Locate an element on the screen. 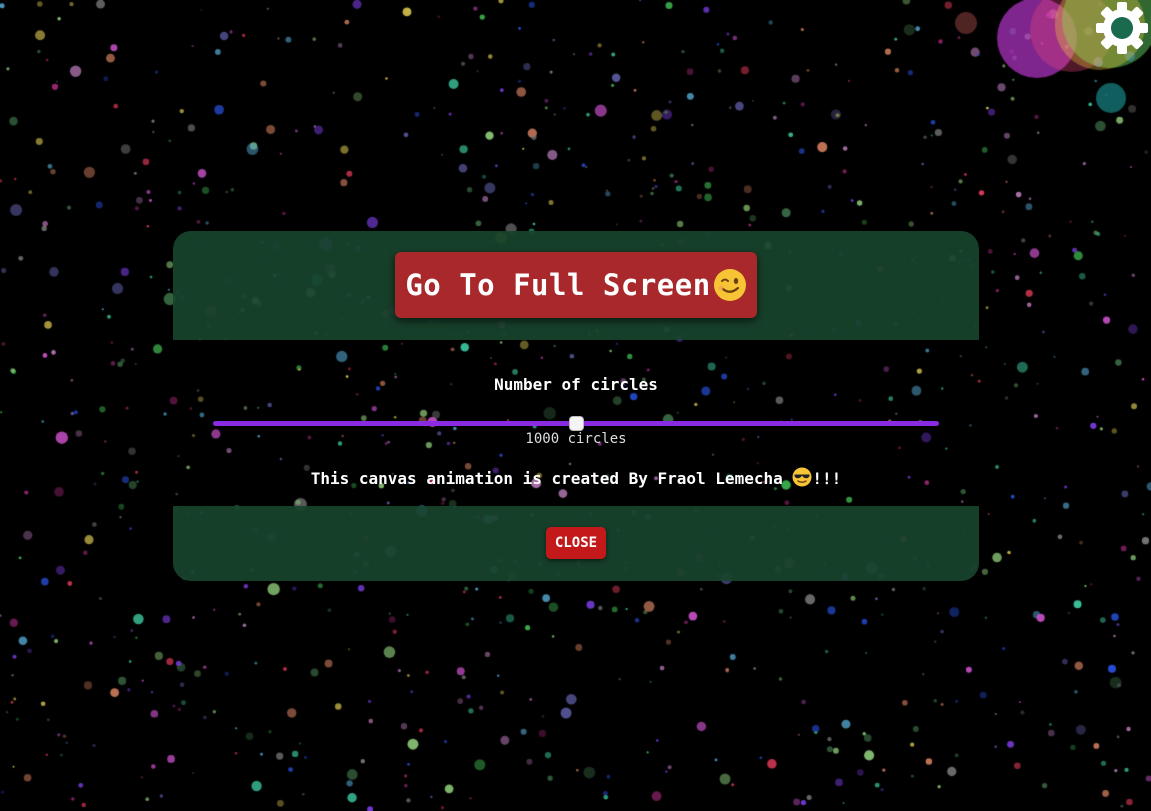 This screenshot has height=811, width=1151. winking-face-icon is located at coordinates (730, 285).